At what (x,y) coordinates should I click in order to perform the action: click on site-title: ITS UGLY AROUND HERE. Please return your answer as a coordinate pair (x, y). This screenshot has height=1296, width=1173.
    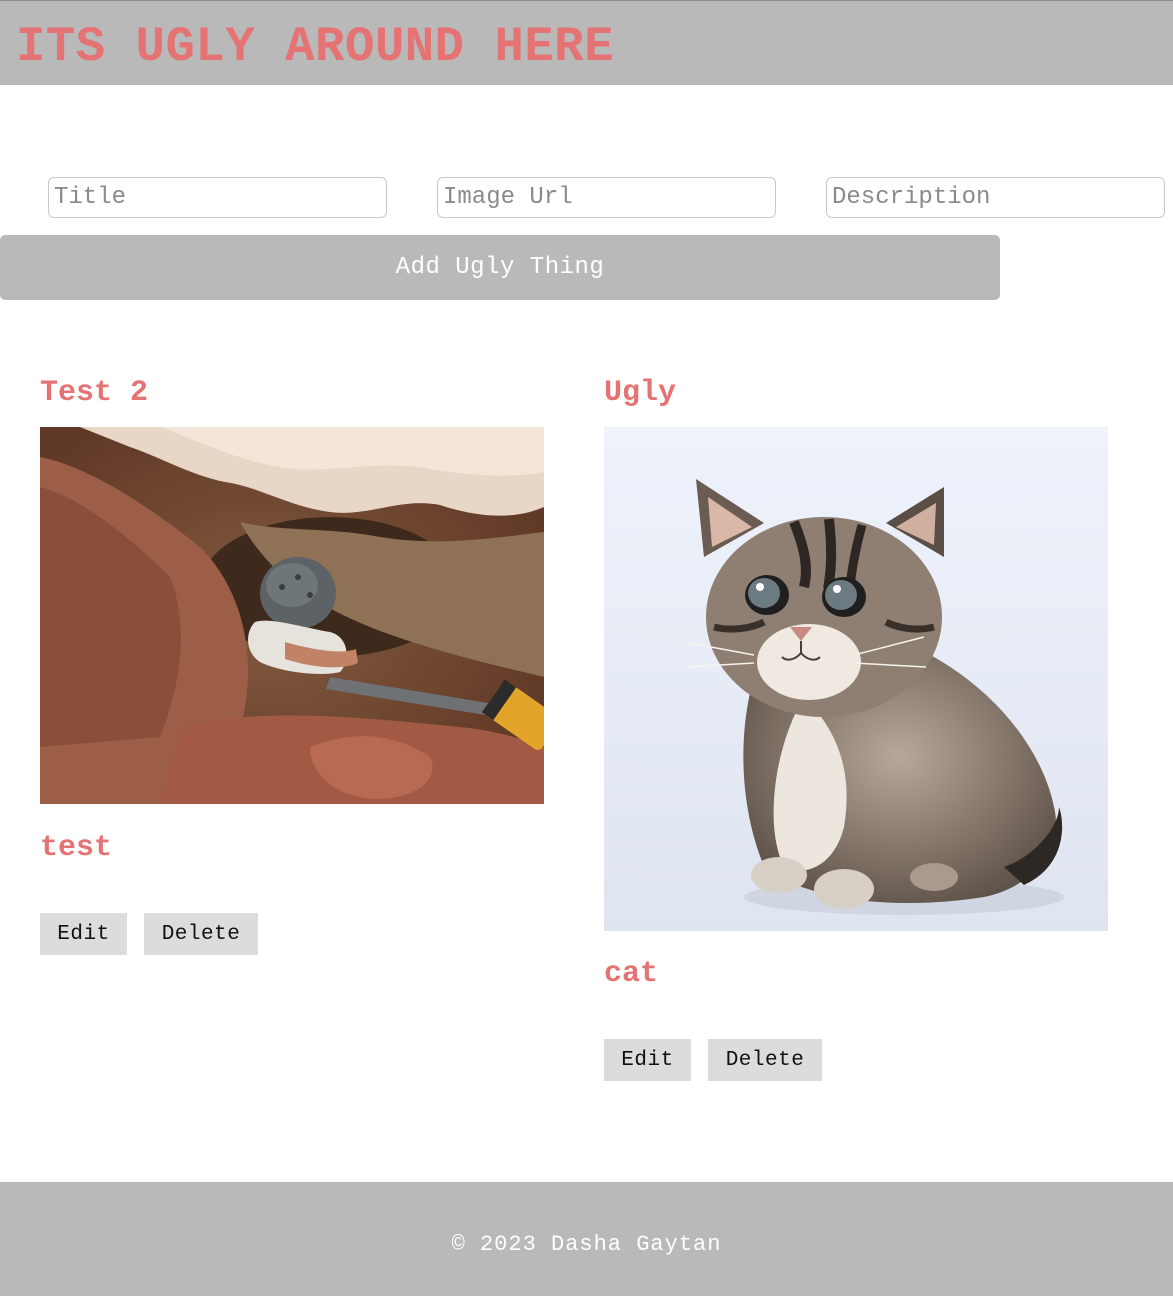
    Looking at the image, I should click on (315, 47).